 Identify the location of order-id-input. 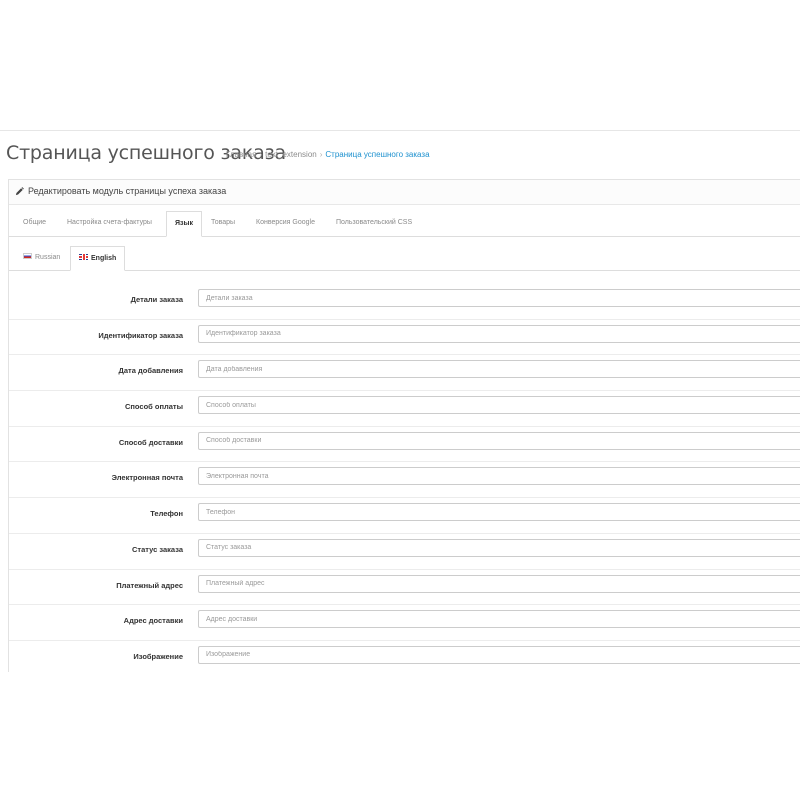
(499, 333).